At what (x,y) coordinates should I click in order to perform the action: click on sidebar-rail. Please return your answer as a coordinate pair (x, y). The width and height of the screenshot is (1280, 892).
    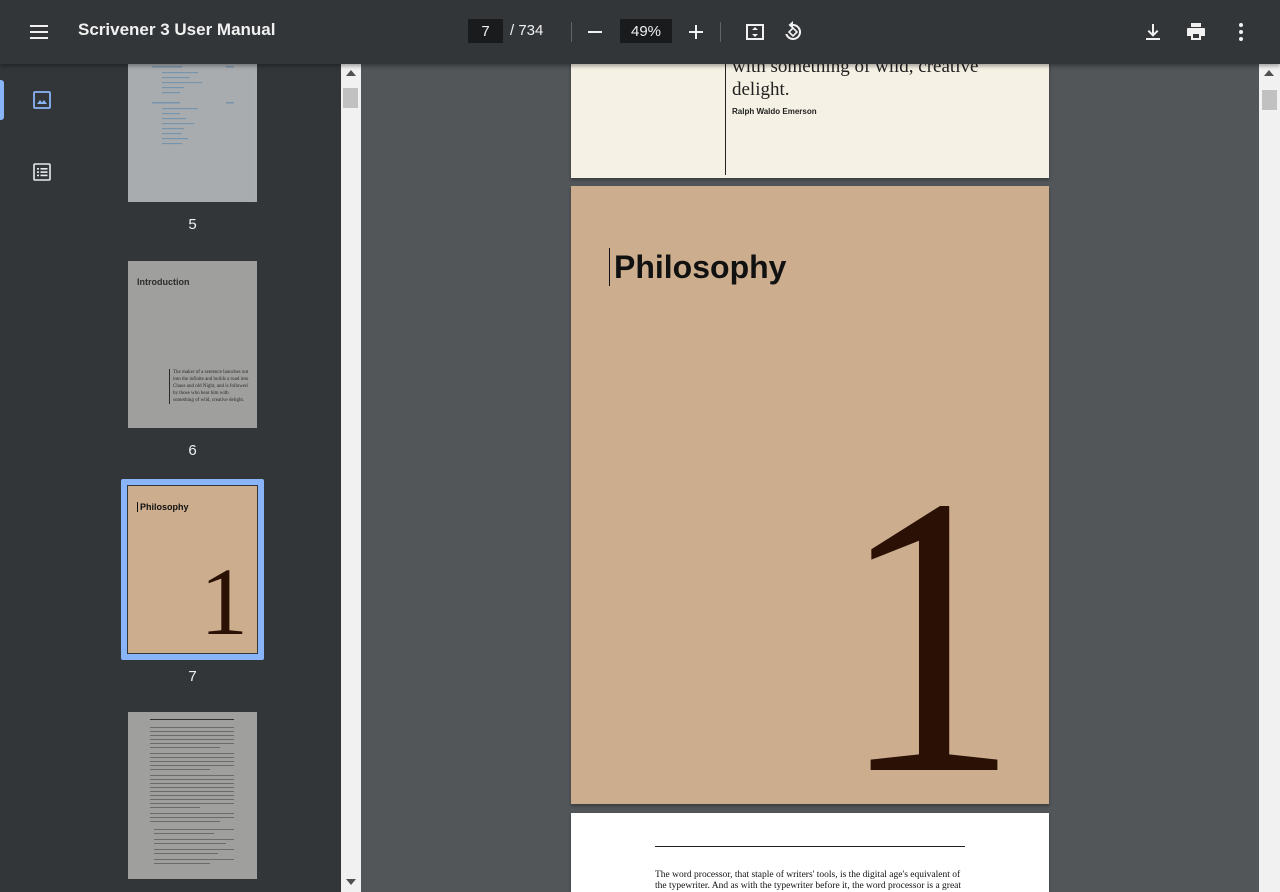
    Looking at the image, I should click on (42, 478).